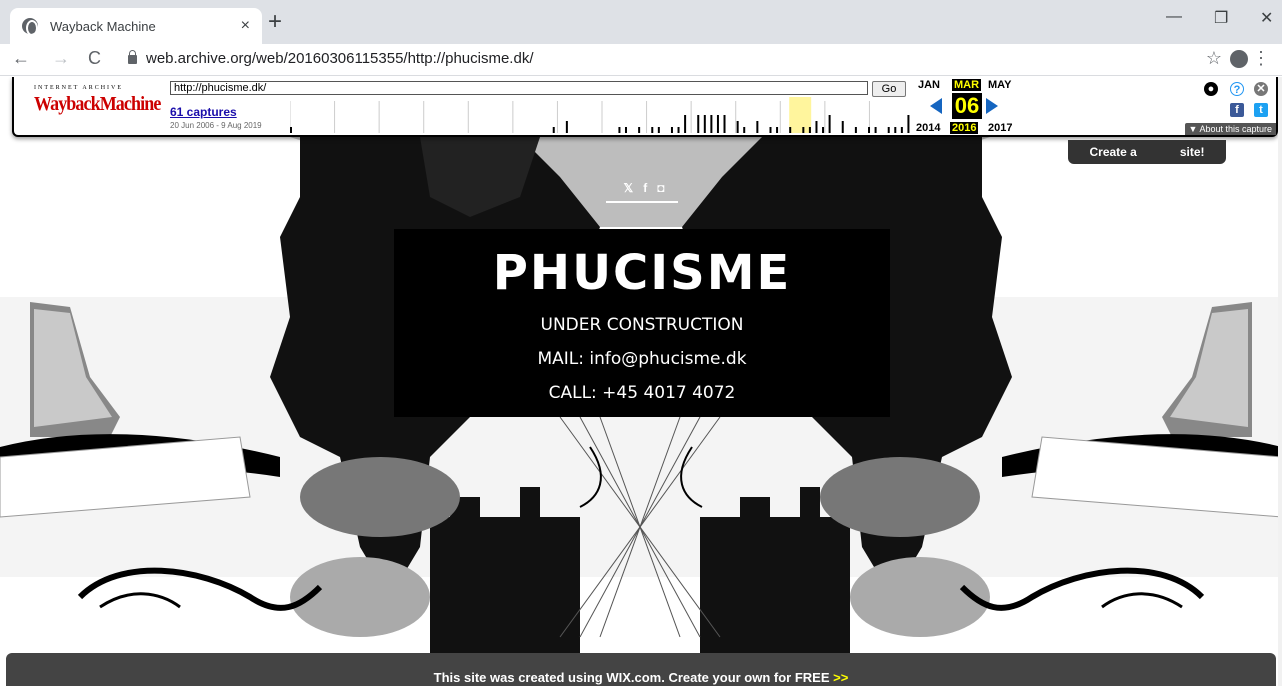 The width and height of the screenshot is (1282, 686). Describe the element at coordinates (967, 85) in the screenshot. I see `current-month: MAR` at that location.